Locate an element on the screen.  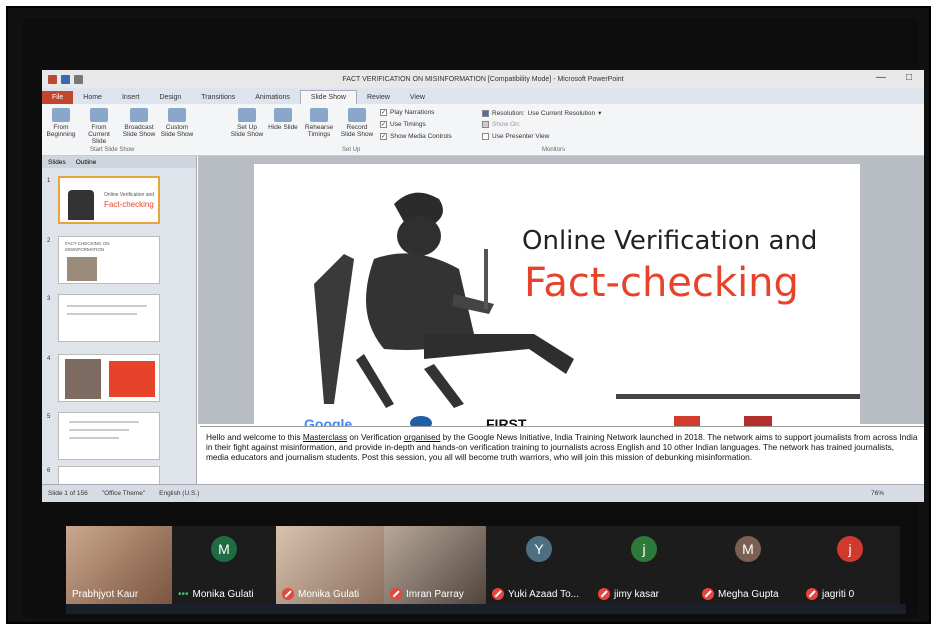
detective-silhouette-thumb is located at coordinates (81, 205).